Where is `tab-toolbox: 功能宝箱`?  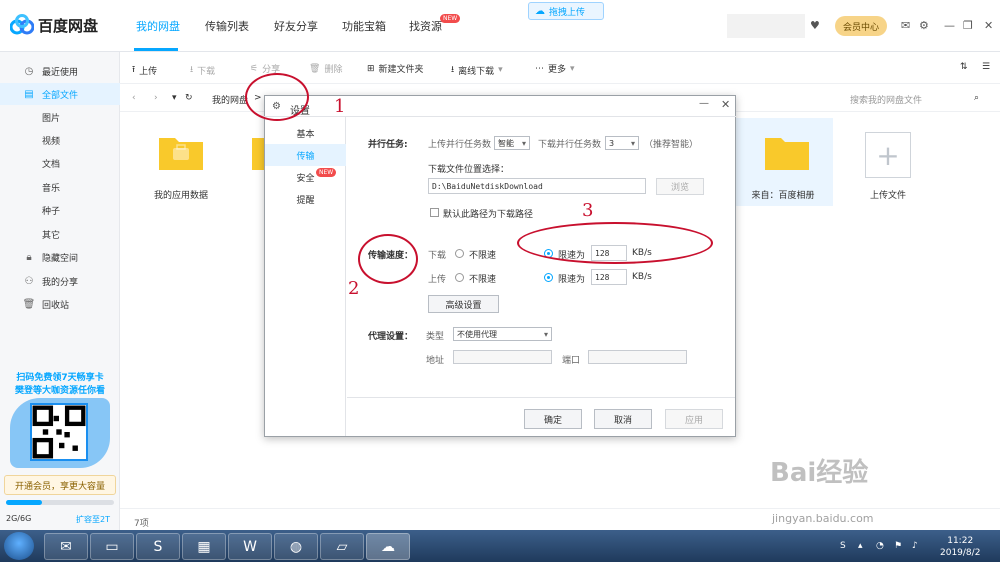
tab-toolbox: 功能宝箱 is located at coordinates (364, 26).